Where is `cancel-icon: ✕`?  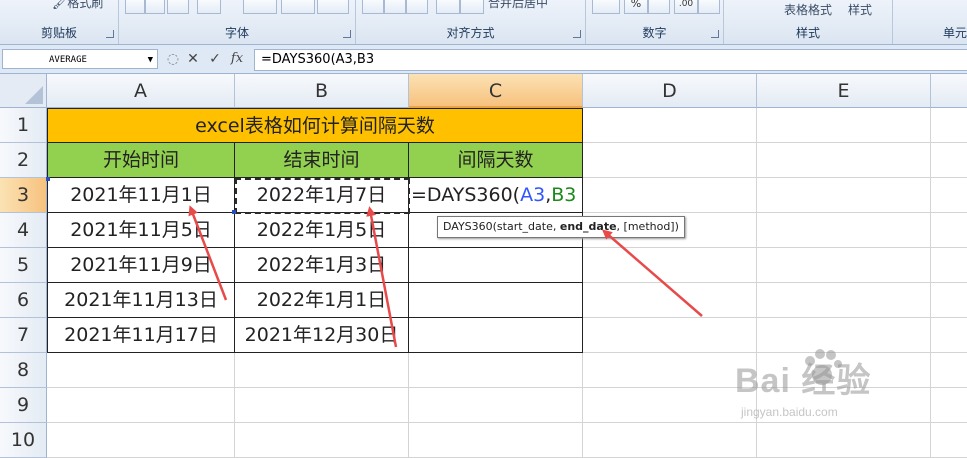
cancel-icon: ✕ is located at coordinates (193, 59).